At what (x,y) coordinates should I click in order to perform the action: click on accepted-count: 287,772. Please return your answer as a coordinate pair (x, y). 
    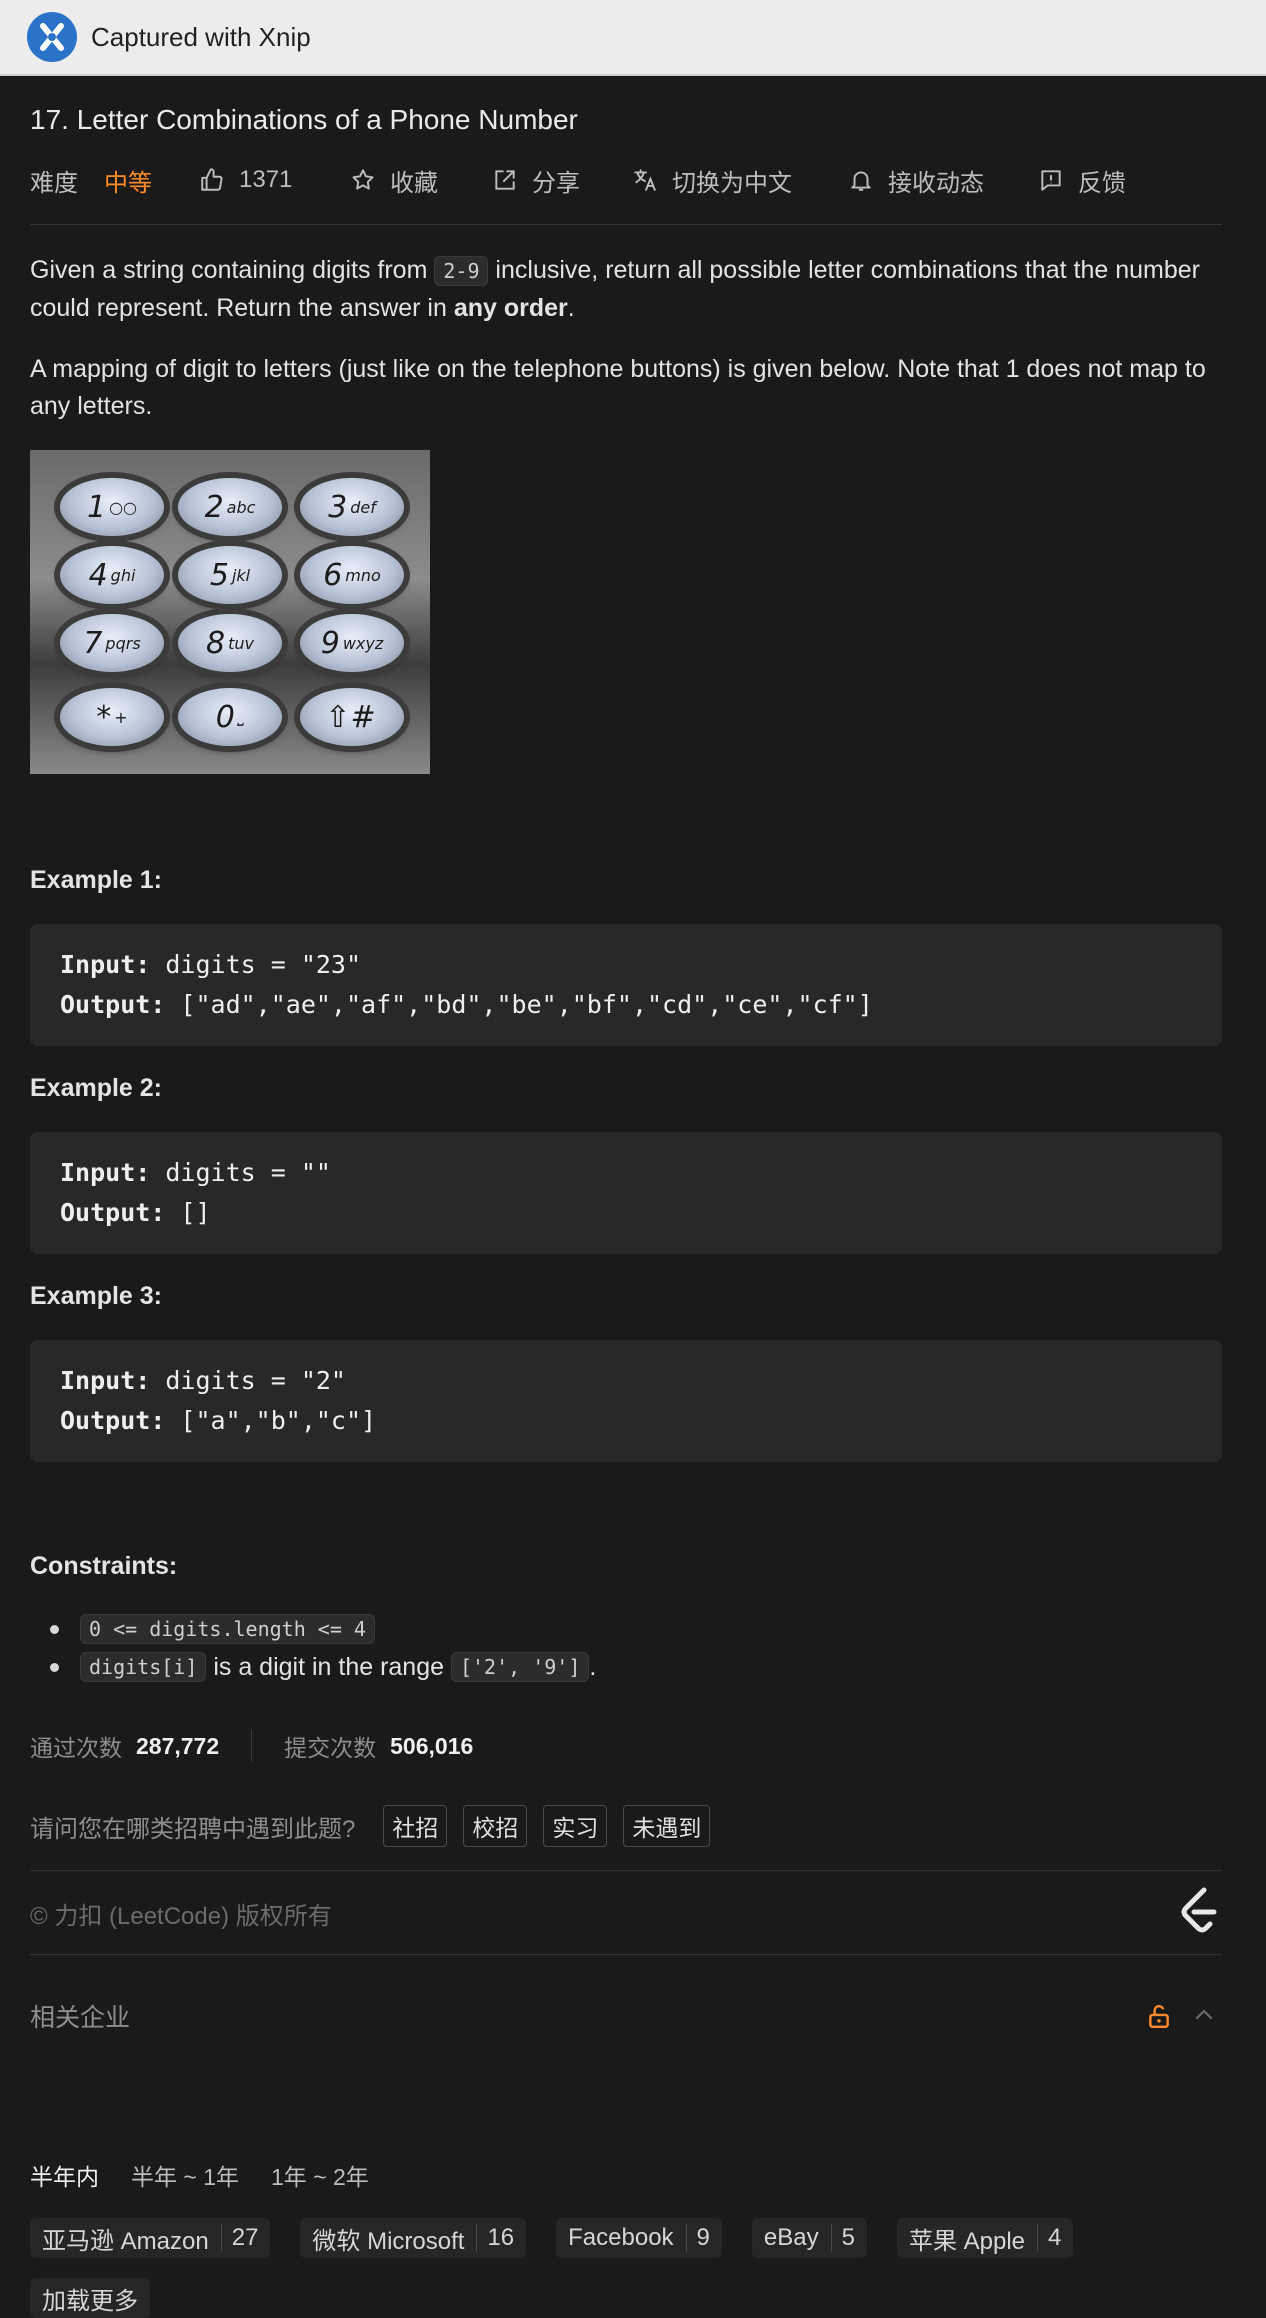
    Looking at the image, I should click on (178, 1745).